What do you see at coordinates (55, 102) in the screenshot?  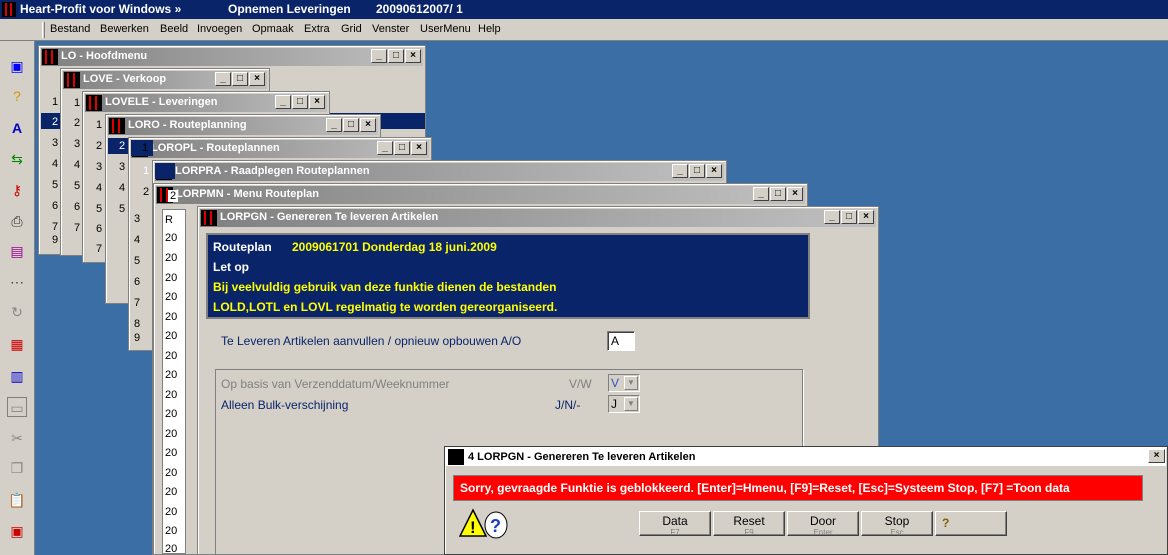 I see `lo-item-num: 1` at bounding box center [55, 102].